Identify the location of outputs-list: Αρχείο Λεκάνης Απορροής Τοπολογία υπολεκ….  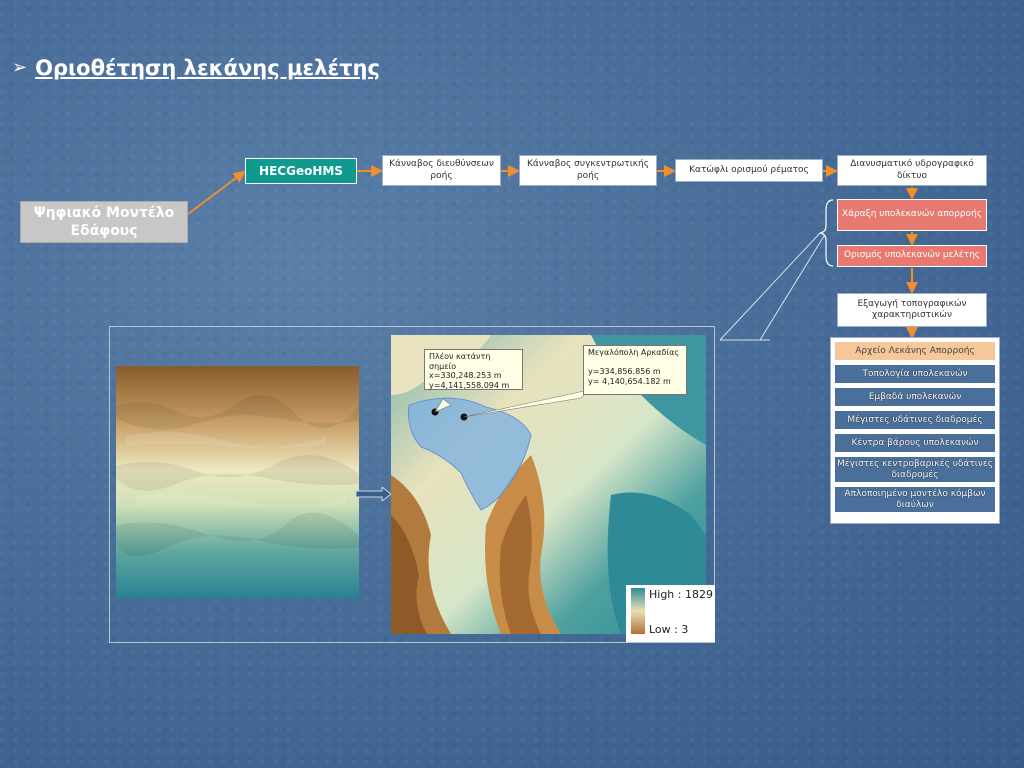
(915, 430).